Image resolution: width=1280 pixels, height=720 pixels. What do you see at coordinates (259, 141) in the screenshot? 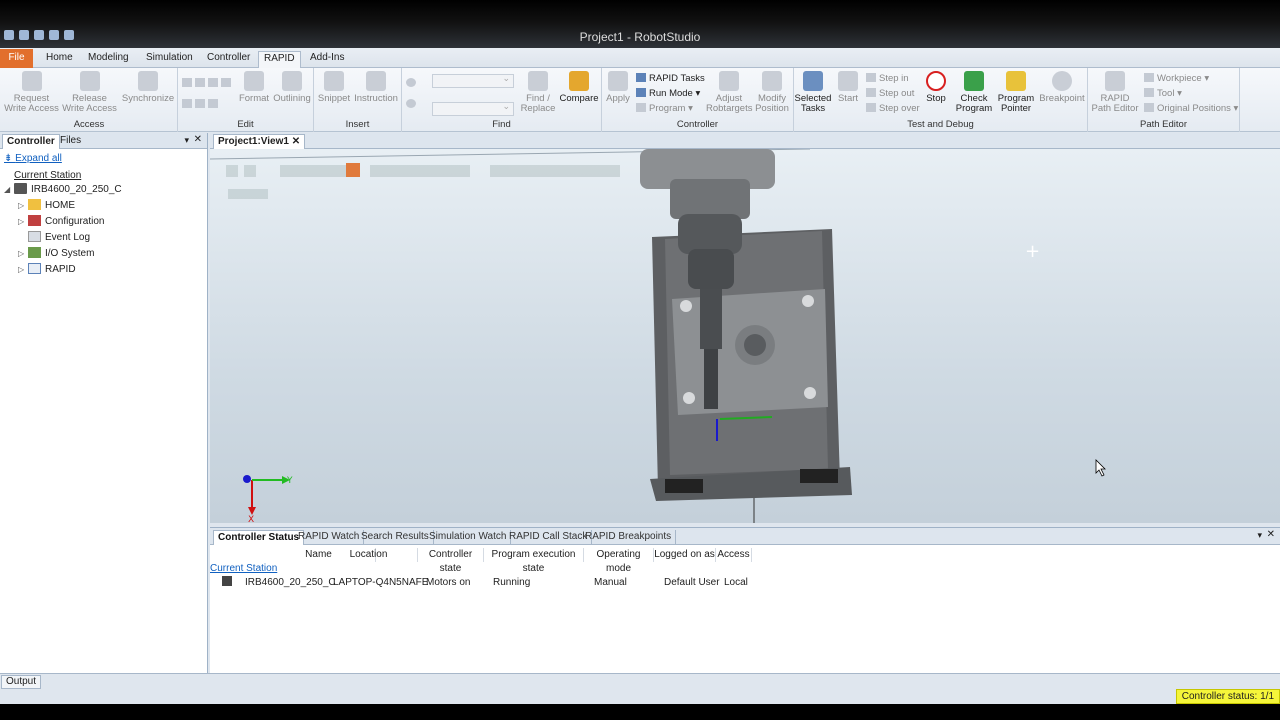
I see `tab-project1-view1: Project1:View1 ✕` at bounding box center [259, 141].